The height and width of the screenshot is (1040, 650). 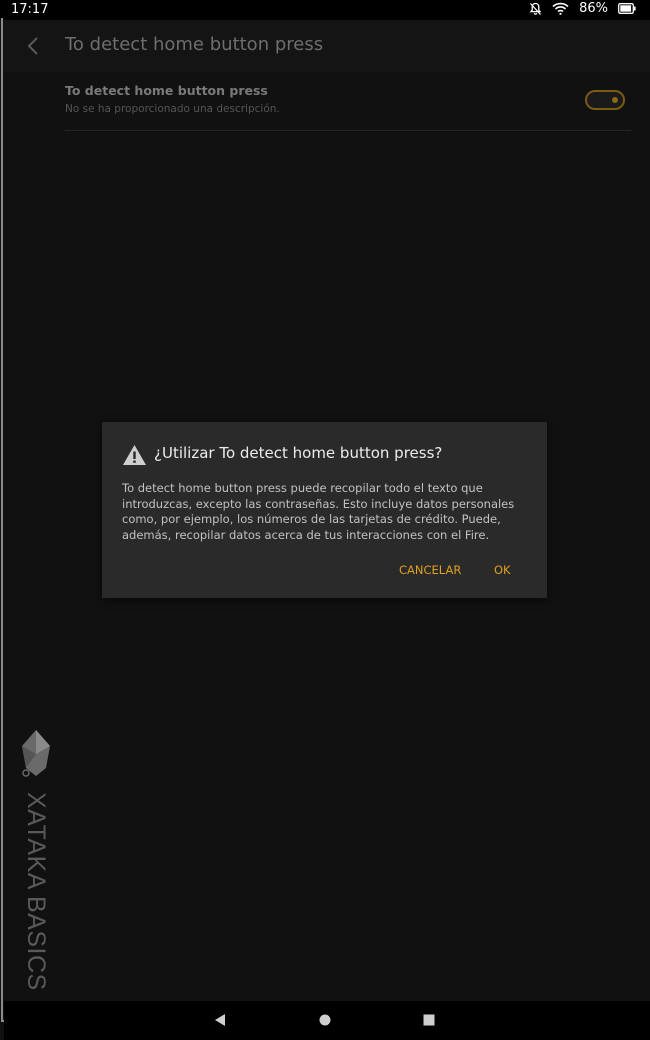 What do you see at coordinates (429, 1020) in the screenshot?
I see `nav-recent-apps-icon` at bounding box center [429, 1020].